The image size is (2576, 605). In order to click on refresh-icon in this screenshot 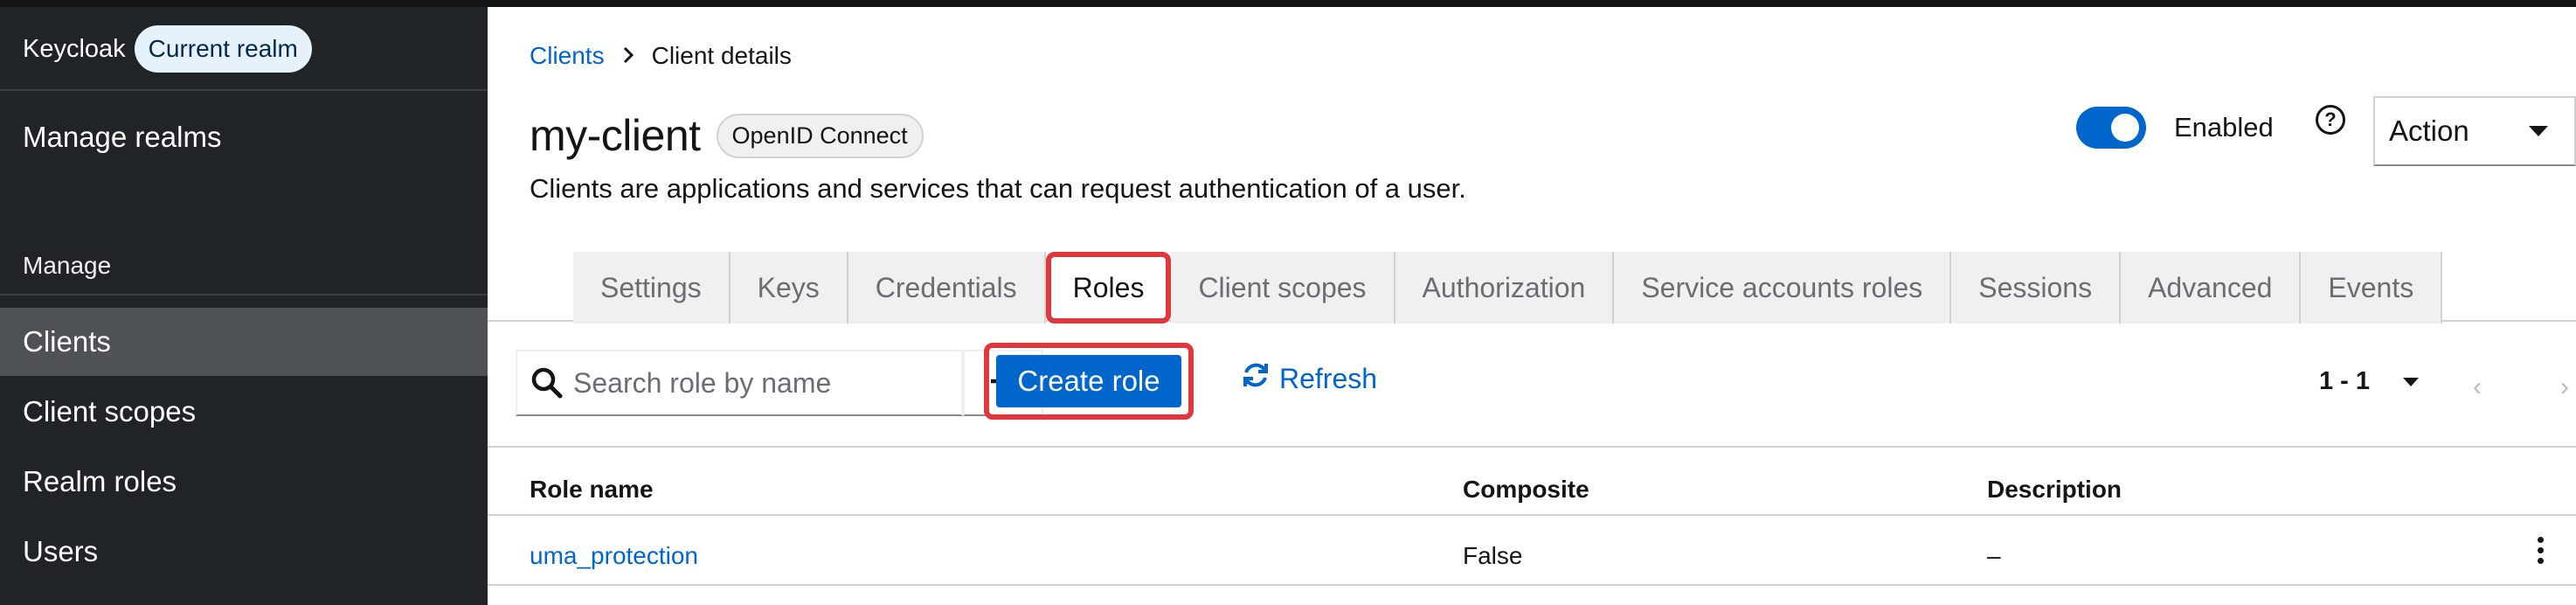, I will do `click(1256, 378)`.